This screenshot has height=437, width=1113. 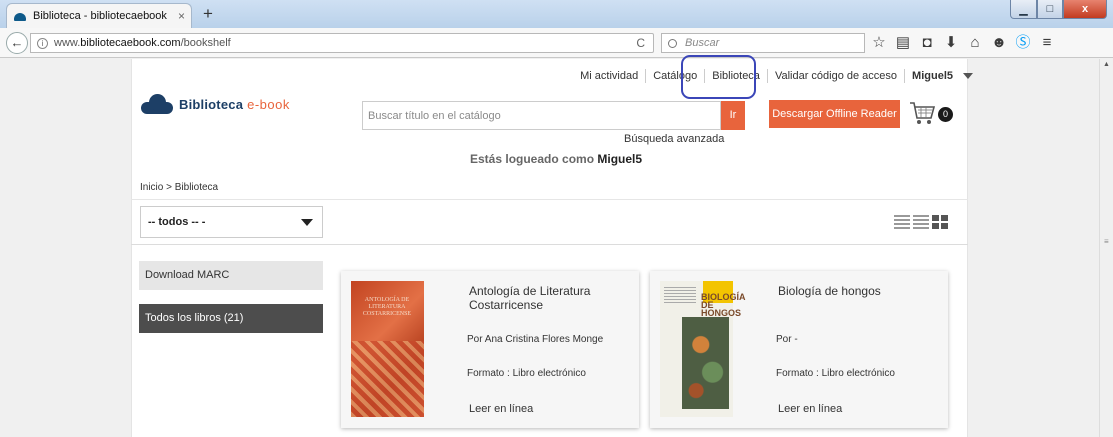 I want to click on book-title: Biología de hongos, so click(x=853, y=291).